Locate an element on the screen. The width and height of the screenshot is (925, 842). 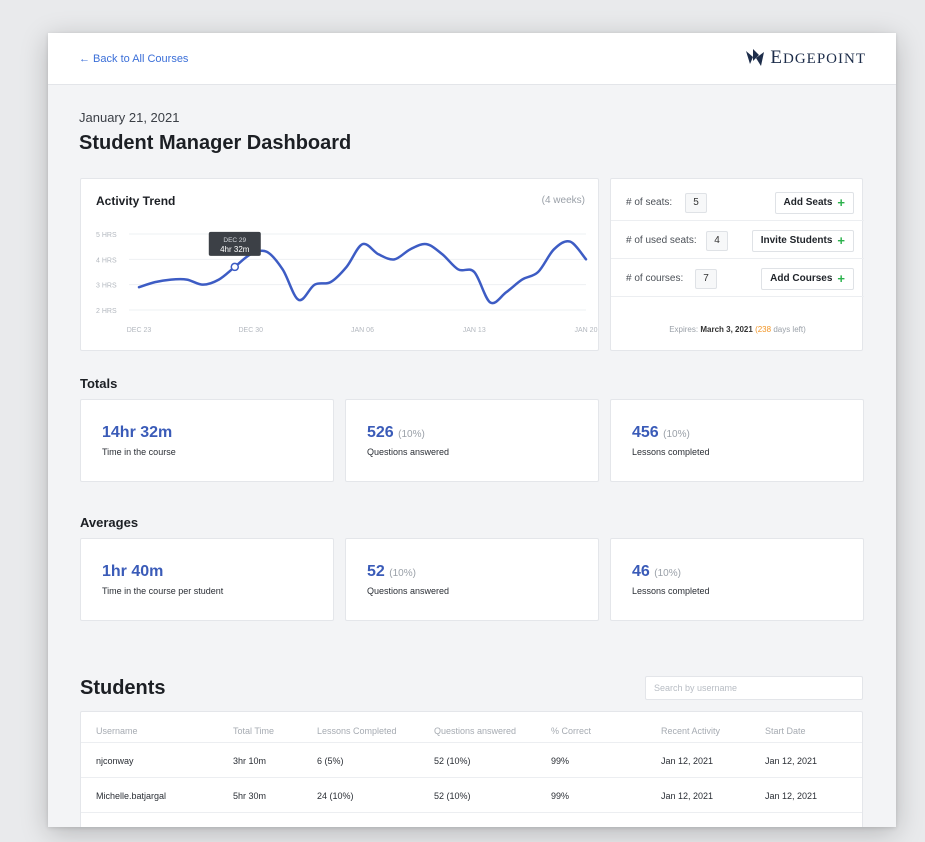
add-seats-button: Add Seats + is located at coordinates (814, 203).